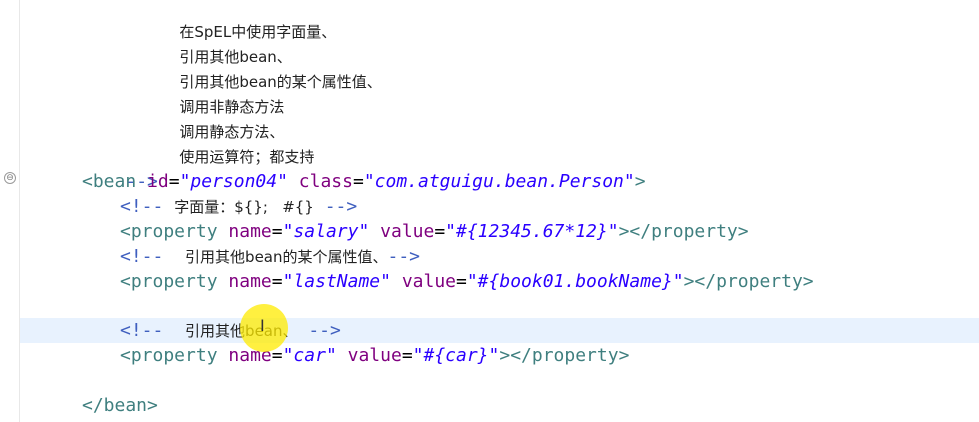 The height and width of the screenshot is (422, 979). I want to click on bean-close-tag: </bean>, so click(120, 405).